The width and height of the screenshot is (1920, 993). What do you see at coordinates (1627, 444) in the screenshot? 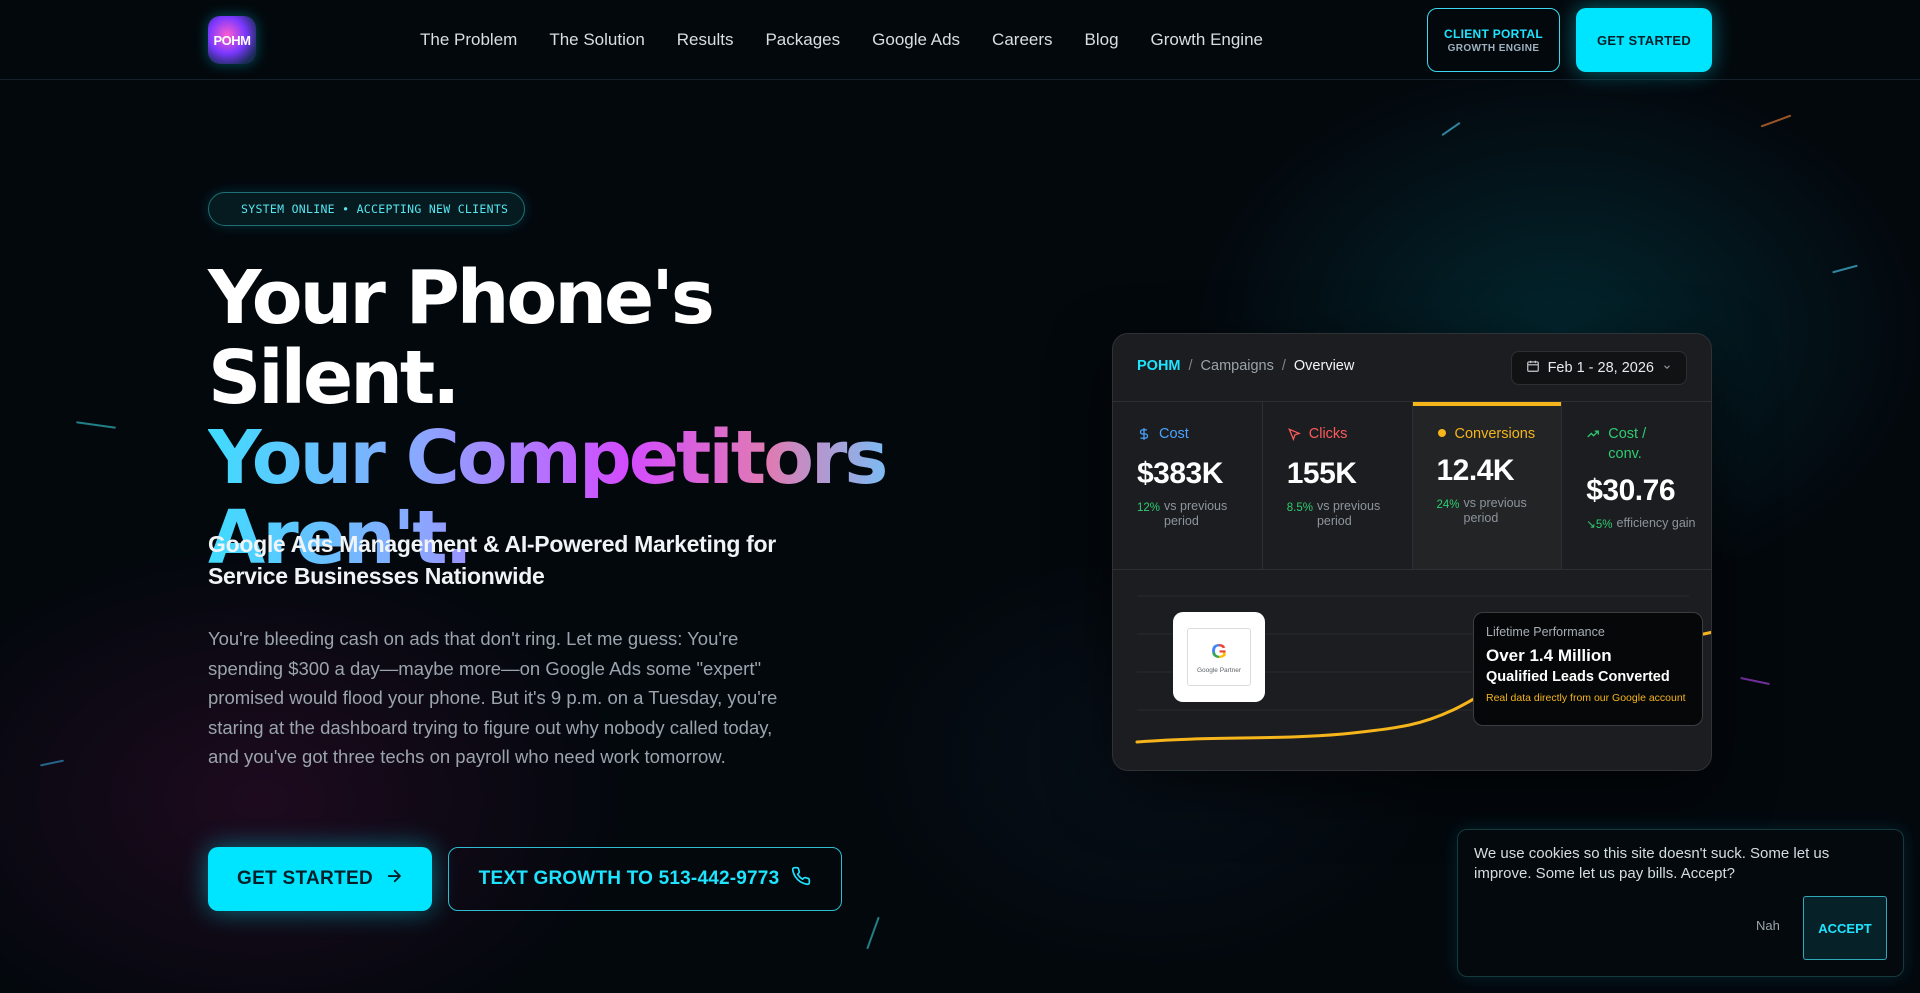
I see `metric-cpc-label: Cost / conv.` at bounding box center [1627, 444].